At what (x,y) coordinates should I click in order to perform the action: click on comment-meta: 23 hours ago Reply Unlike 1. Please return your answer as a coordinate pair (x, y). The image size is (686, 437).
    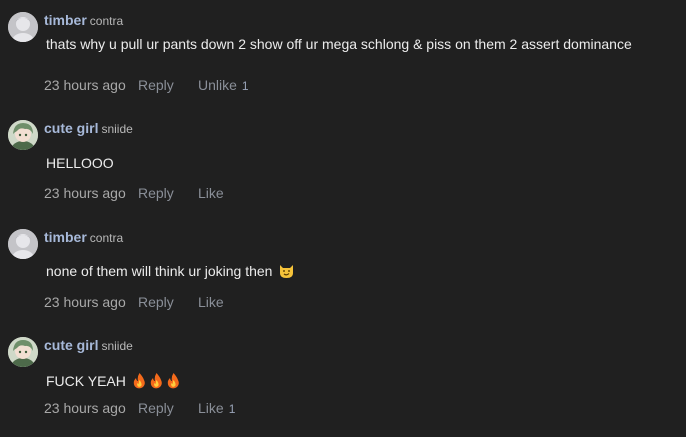
    Looking at the image, I should click on (146, 85).